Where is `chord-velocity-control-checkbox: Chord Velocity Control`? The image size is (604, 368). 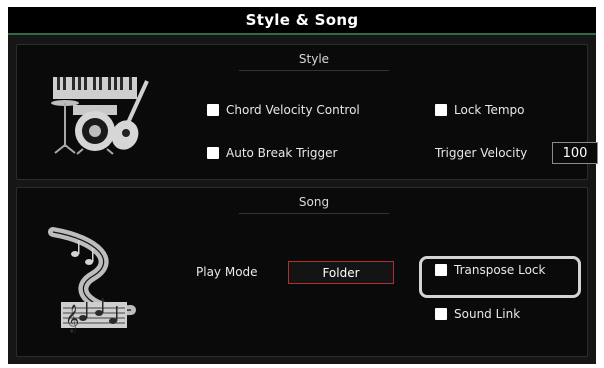 chord-velocity-control-checkbox: Chord Velocity Control is located at coordinates (283, 110).